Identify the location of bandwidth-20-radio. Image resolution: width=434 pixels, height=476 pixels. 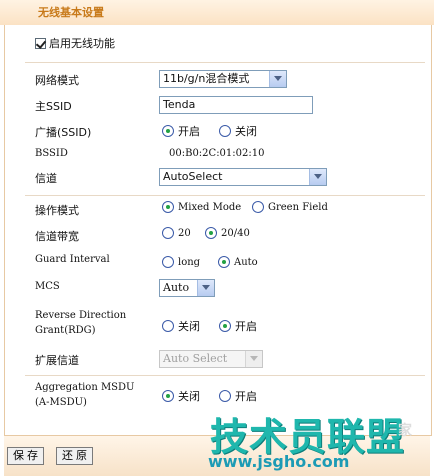
(168, 233).